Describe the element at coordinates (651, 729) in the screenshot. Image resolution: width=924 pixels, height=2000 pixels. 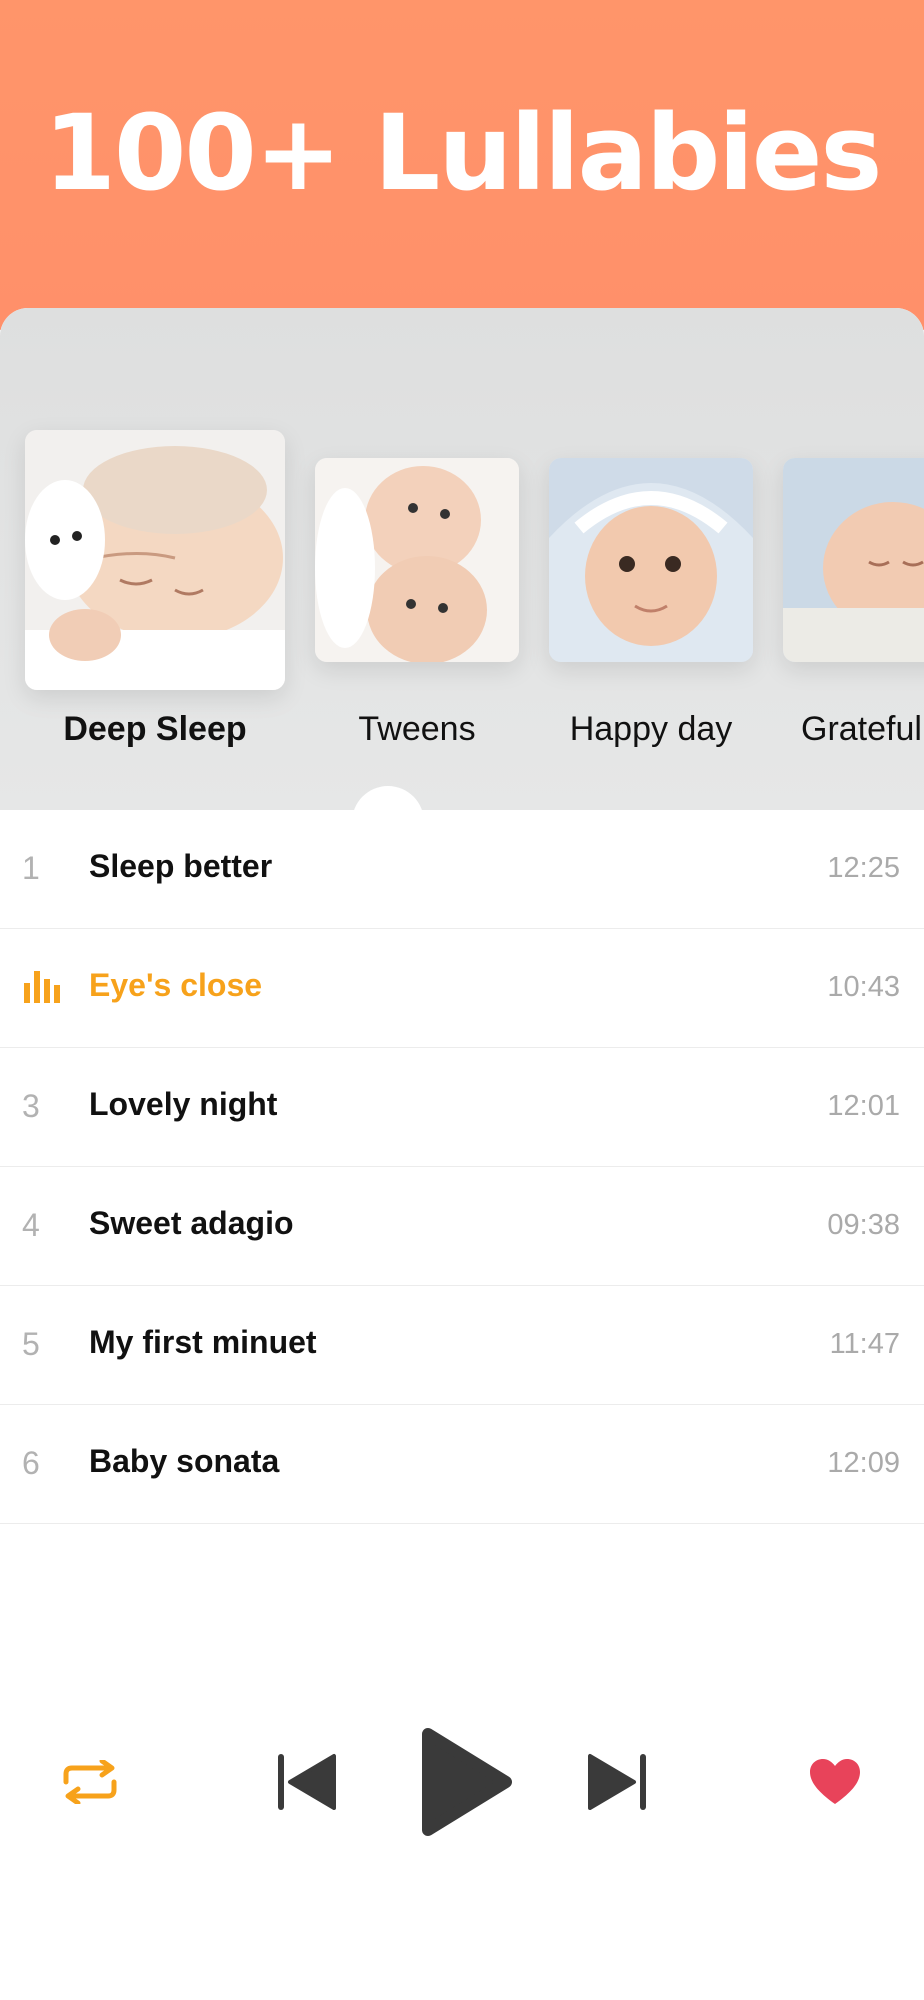
I see `category-label: Happy day` at that location.